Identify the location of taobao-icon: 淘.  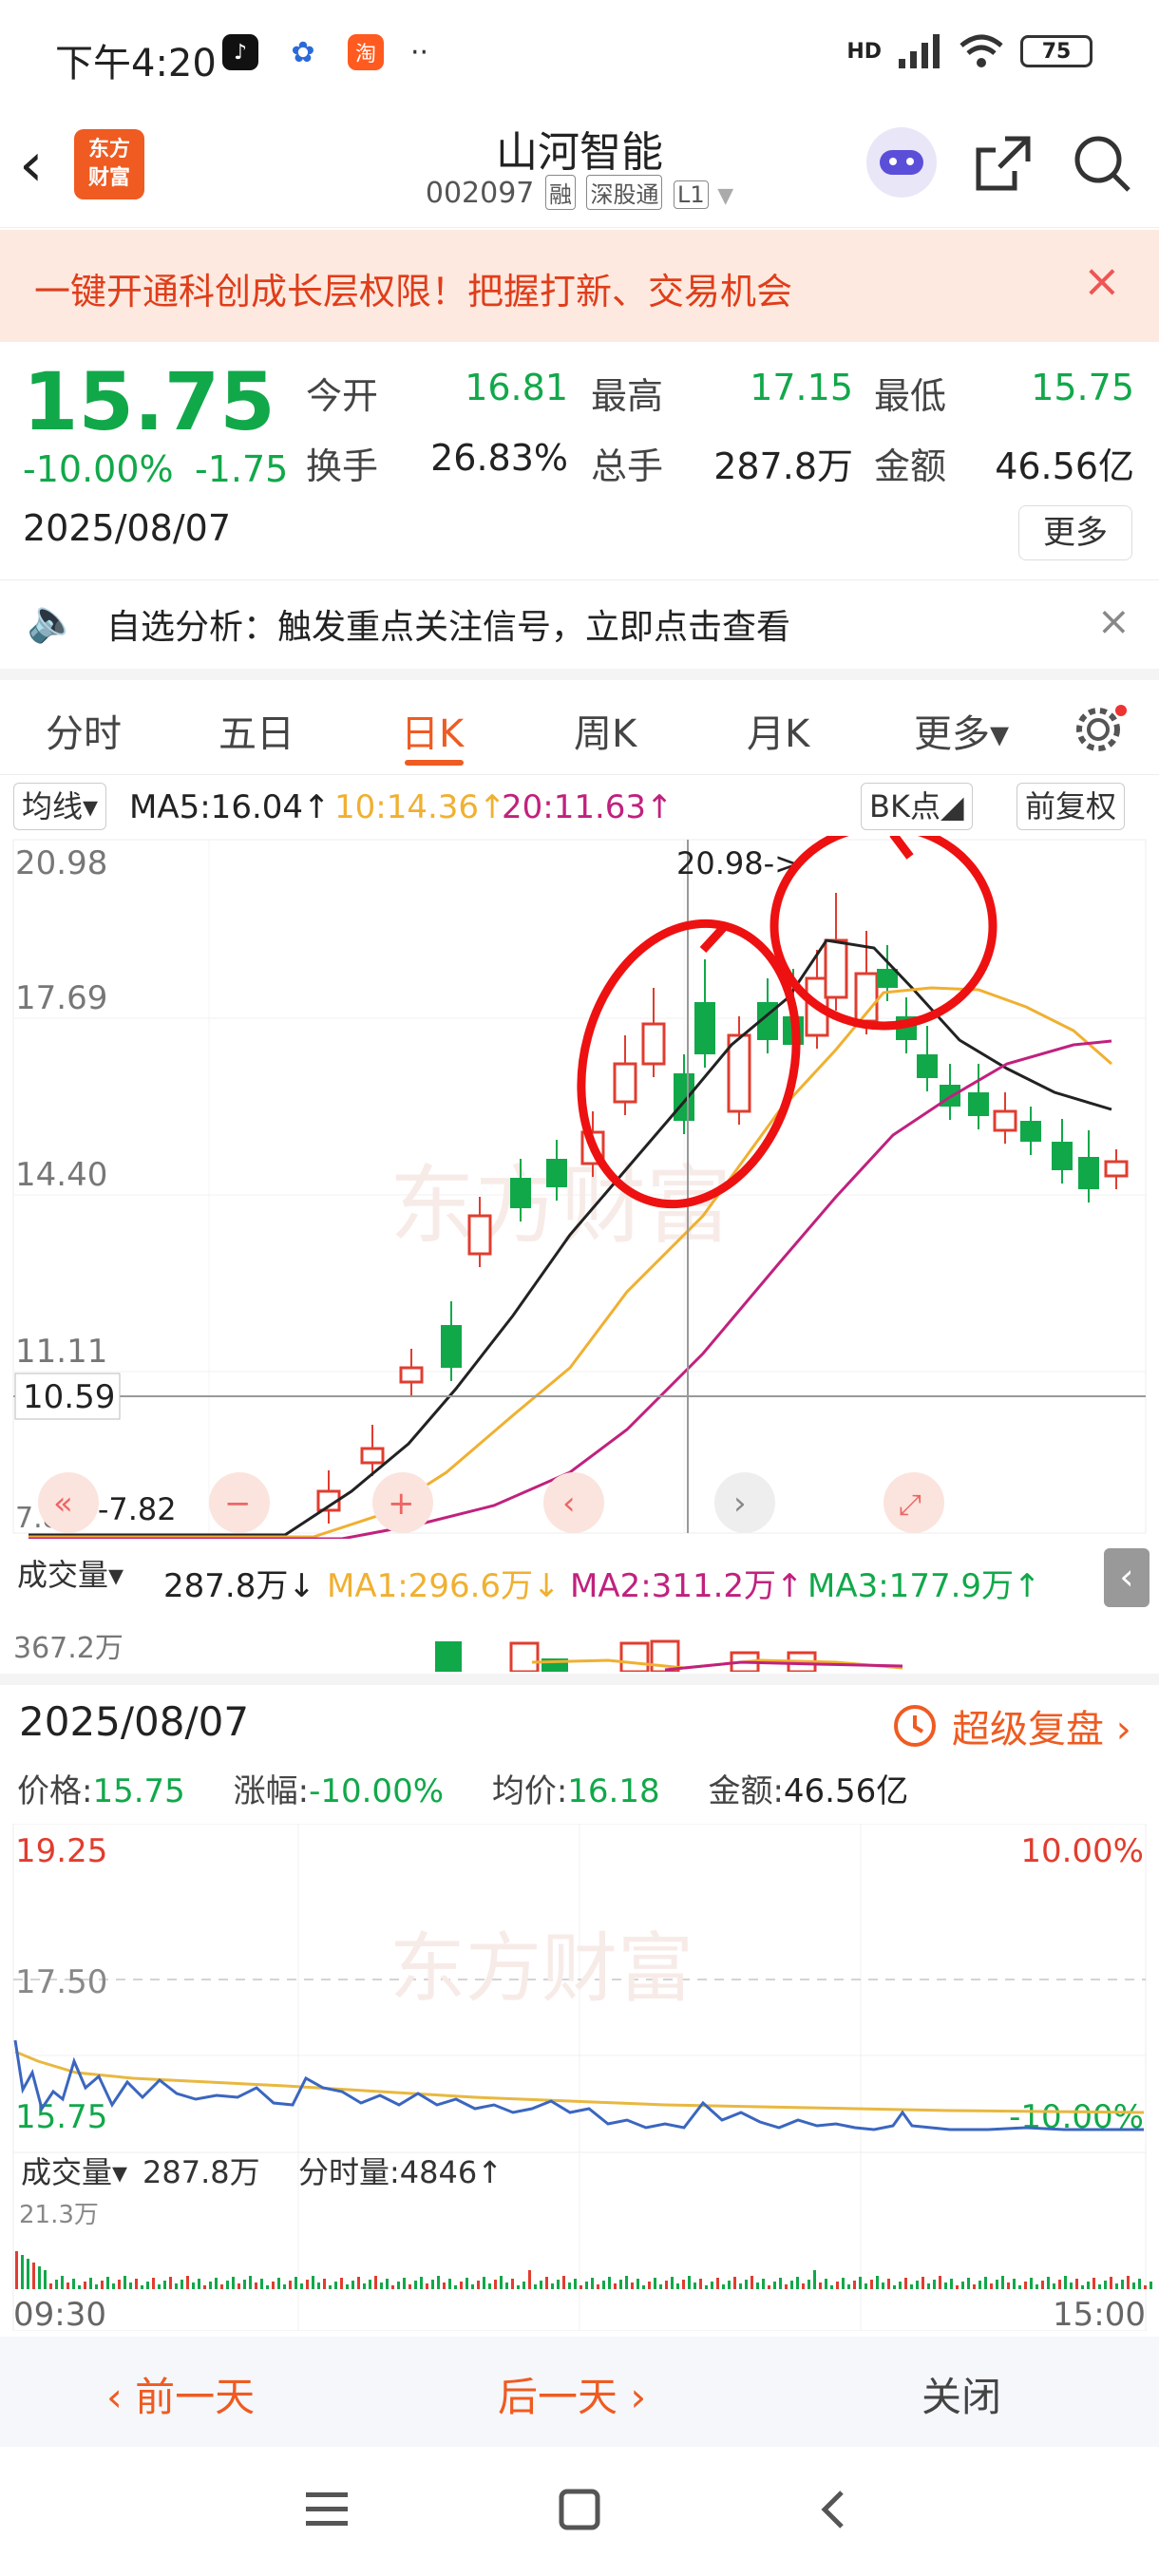
(366, 52).